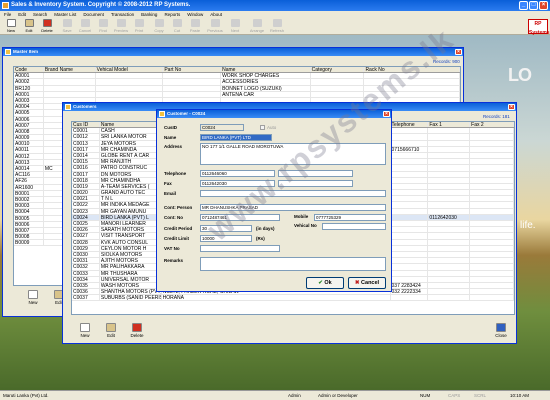 This screenshot has height=400, width=550. Describe the element at coordinates (131, 211) in the screenshot. I see `table-cell: MR GAYAN AMUNU` at that location.